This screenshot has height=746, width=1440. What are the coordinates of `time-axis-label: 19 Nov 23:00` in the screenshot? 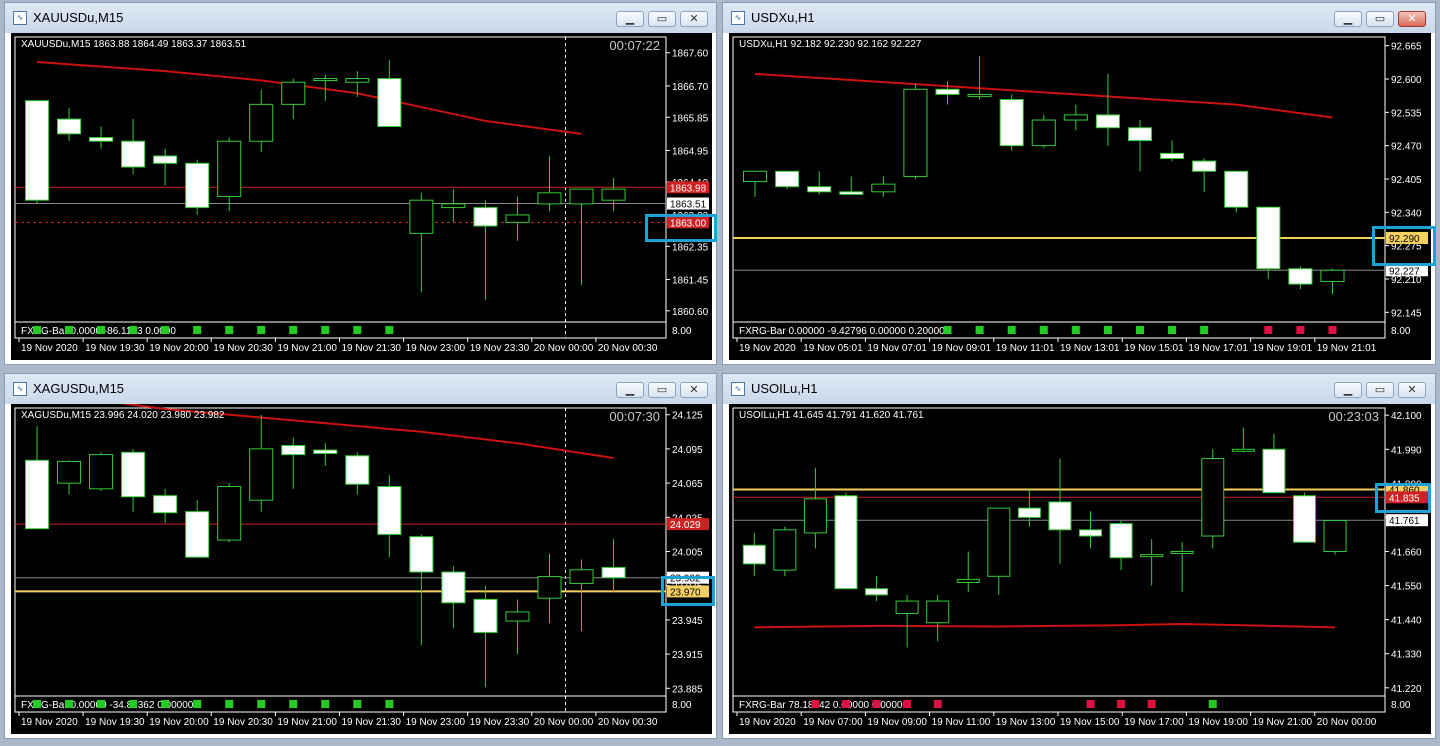 It's located at (436, 348).